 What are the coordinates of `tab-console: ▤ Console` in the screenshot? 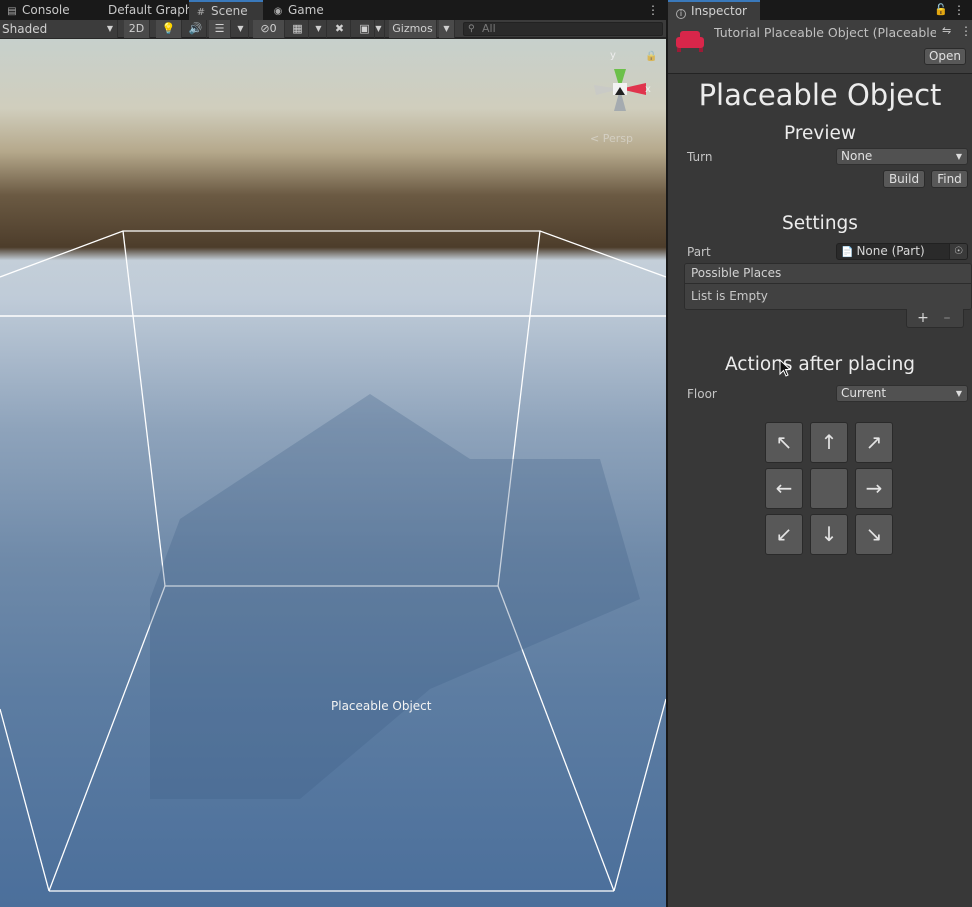 It's located at (40, 10).